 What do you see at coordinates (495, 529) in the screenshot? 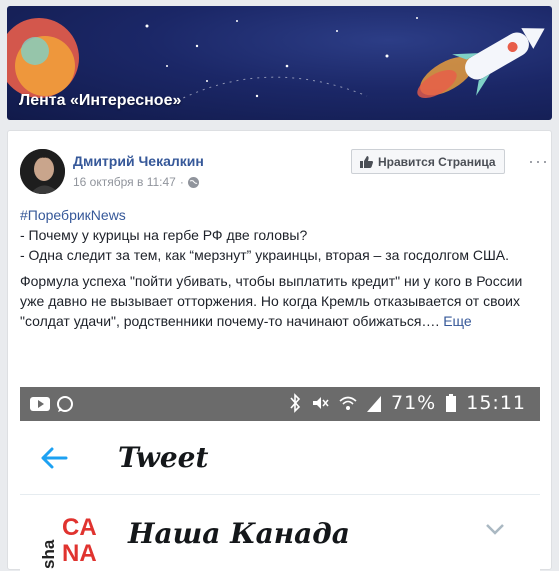
I see `chevron-down-icon` at bounding box center [495, 529].